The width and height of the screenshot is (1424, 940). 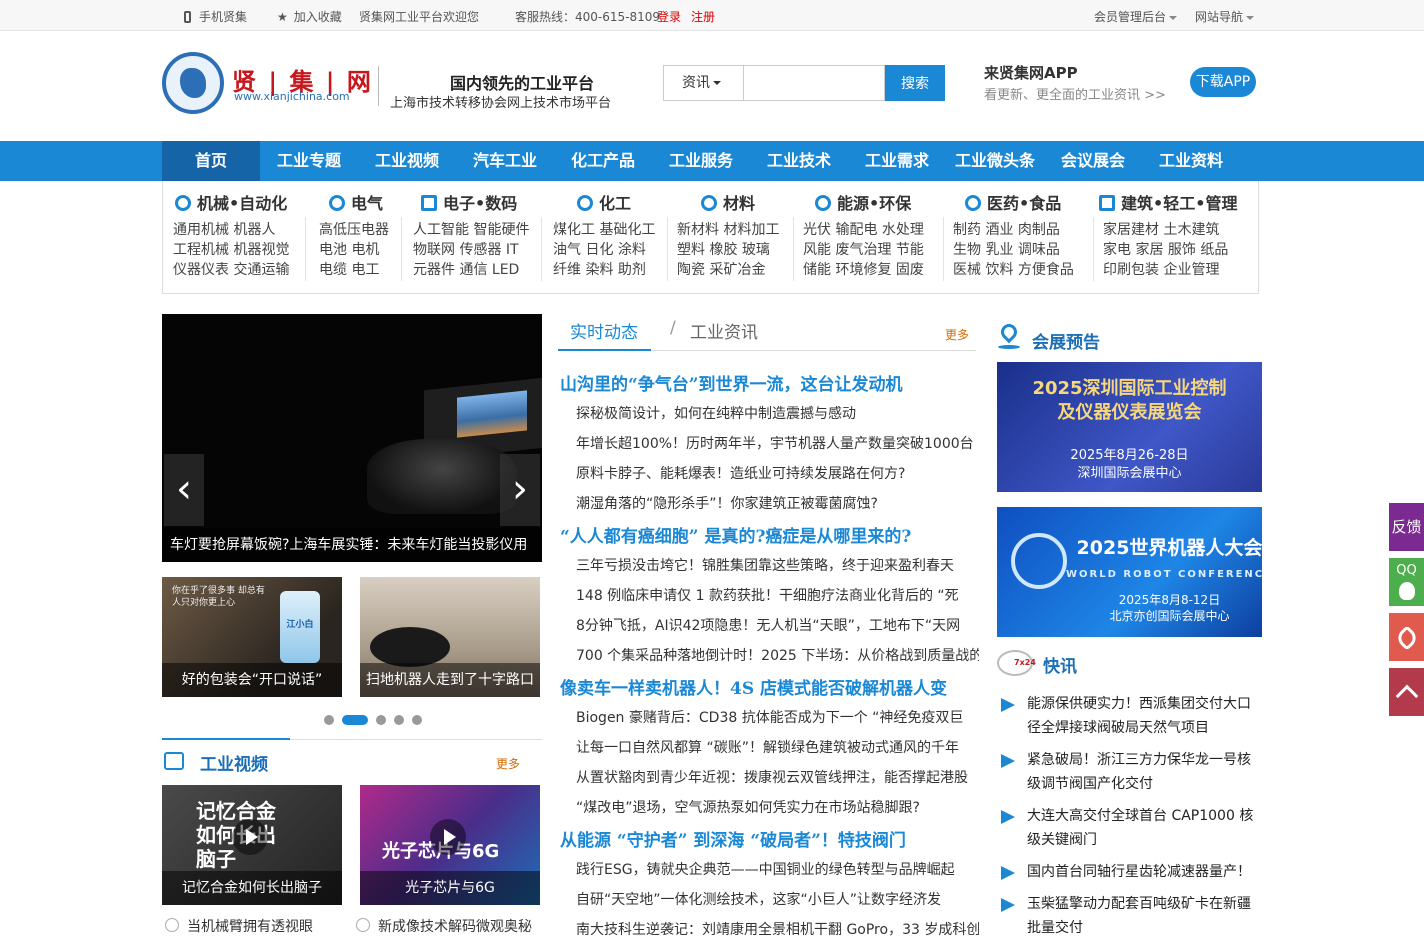 What do you see at coordinates (703, 16) in the screenshot?
I see `register-link: 注册` at bounding box center [703, 16].